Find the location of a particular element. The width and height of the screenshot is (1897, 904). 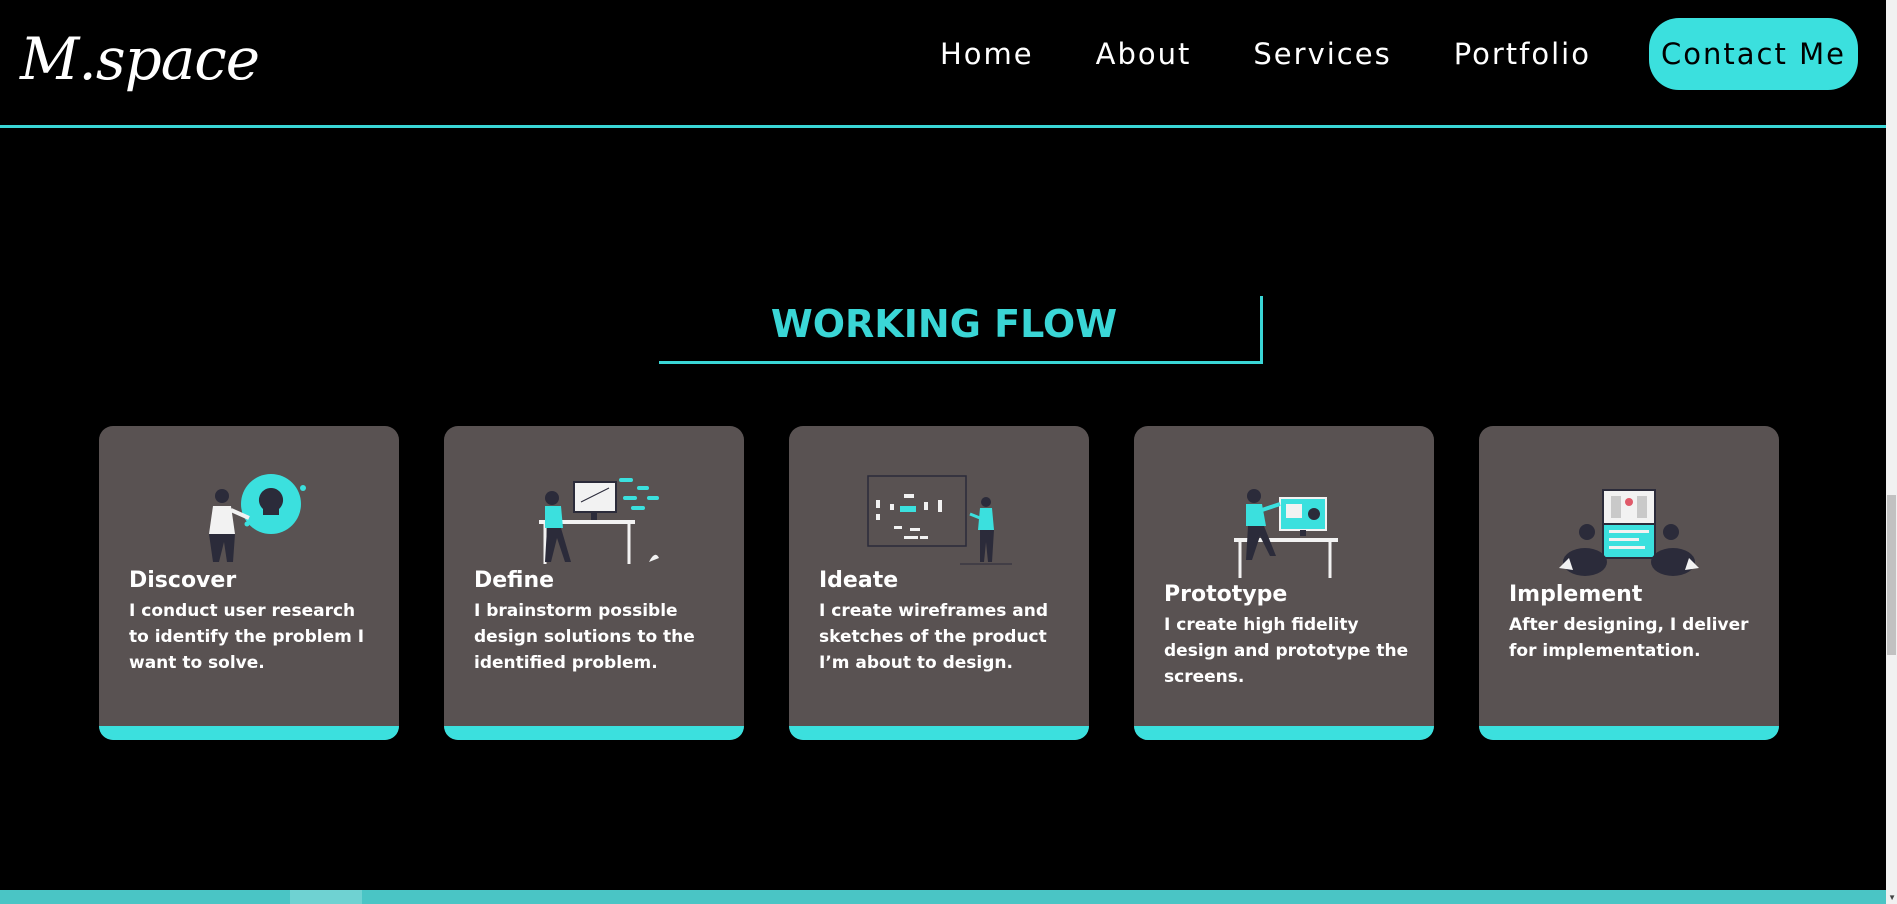

nav-home: Home is located at coordinates (987, 54).